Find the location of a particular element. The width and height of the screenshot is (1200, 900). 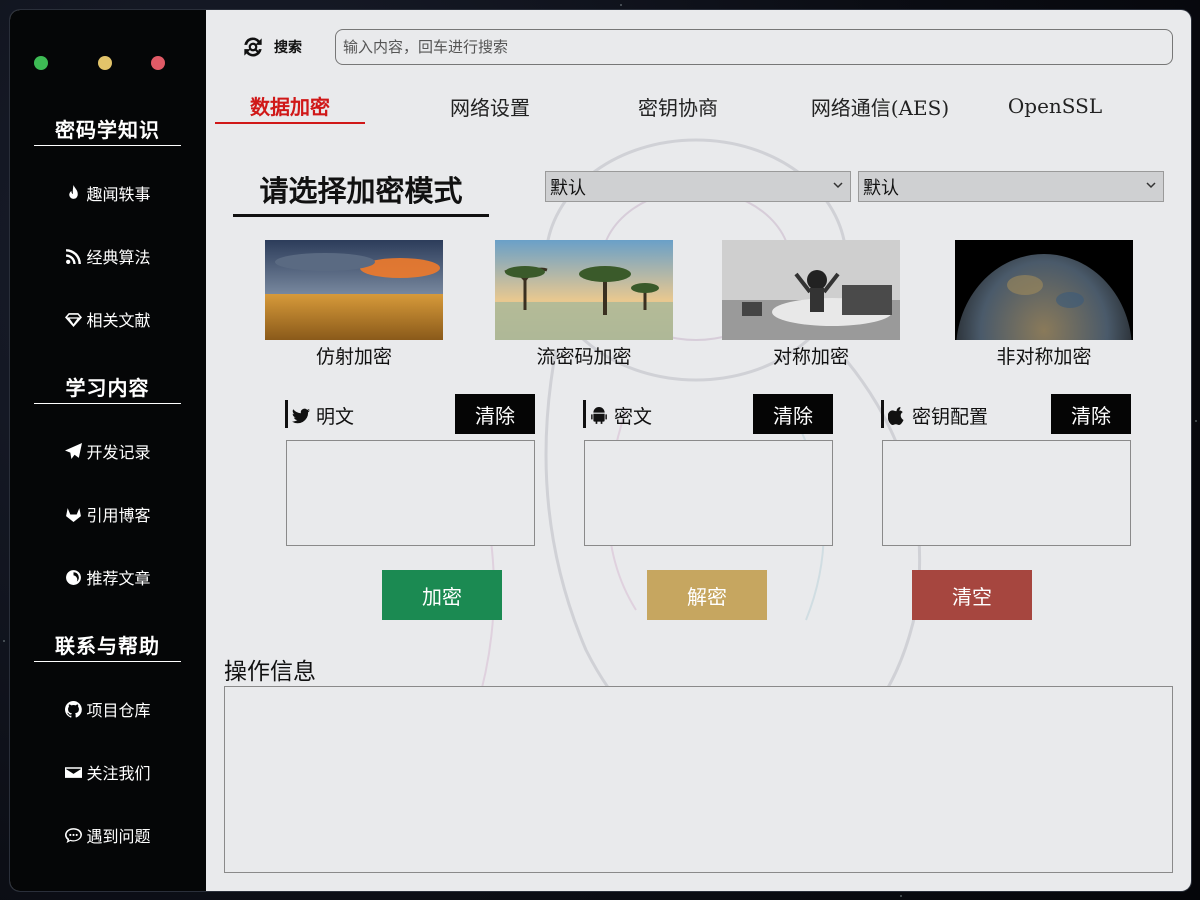

sidebar-item-dev-log: 开发记录 is located at coordinates (108, 451).